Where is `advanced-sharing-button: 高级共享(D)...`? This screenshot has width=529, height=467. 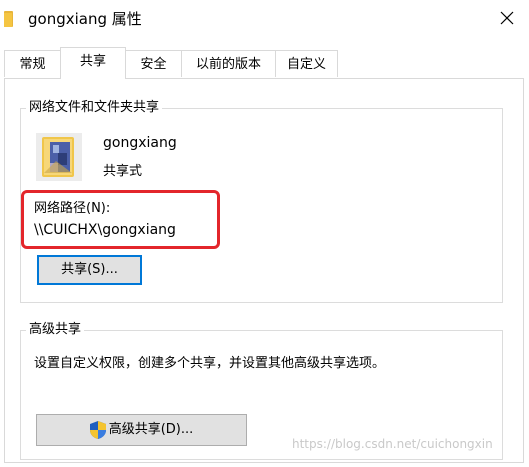
advanced-sharing-button: 高级共享(D)... is located at coordinates (141, 430).